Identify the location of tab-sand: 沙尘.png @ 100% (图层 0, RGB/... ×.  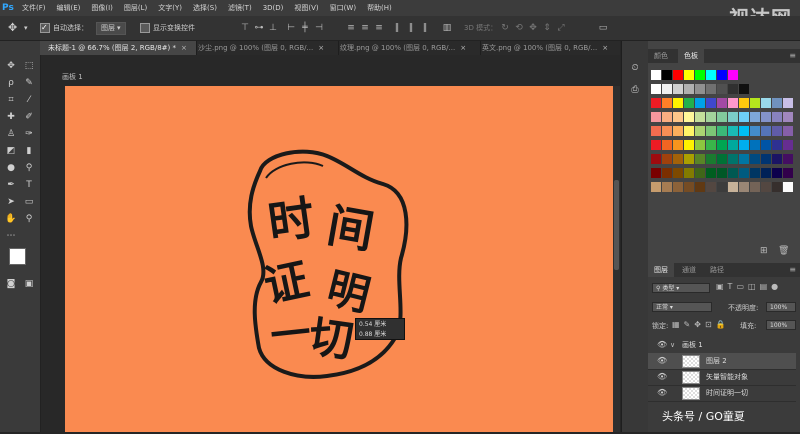
(264, 48).